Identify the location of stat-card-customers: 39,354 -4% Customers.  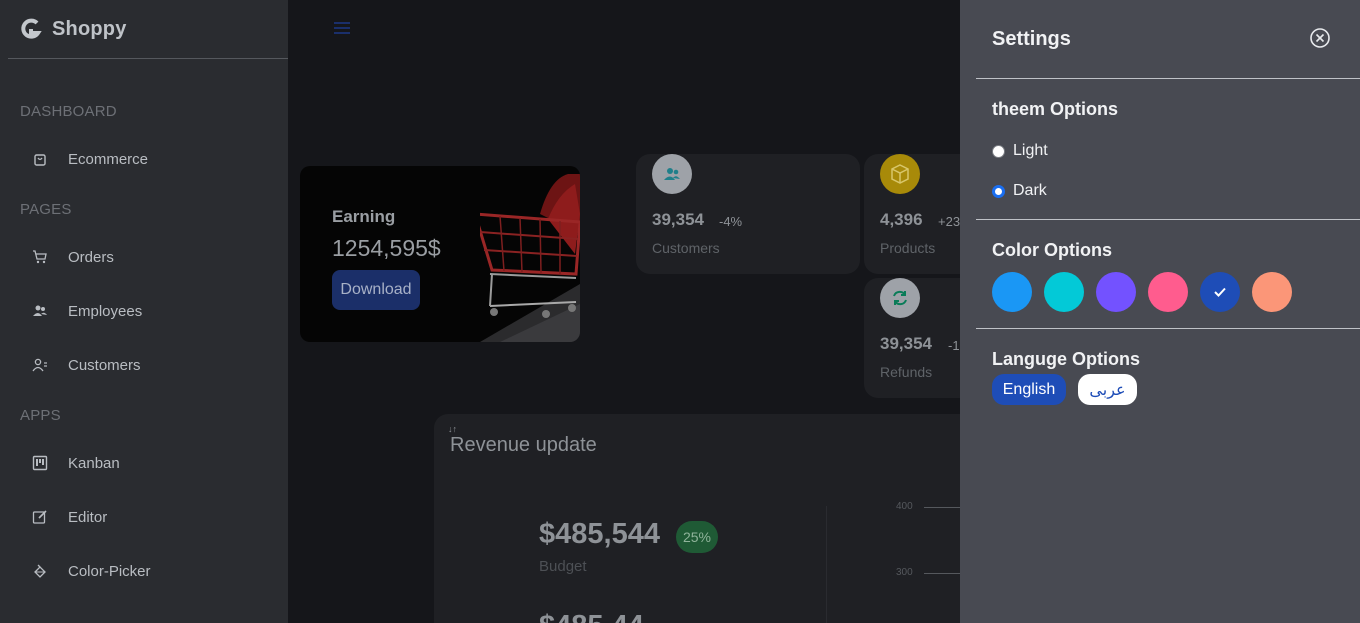
(748, 214).